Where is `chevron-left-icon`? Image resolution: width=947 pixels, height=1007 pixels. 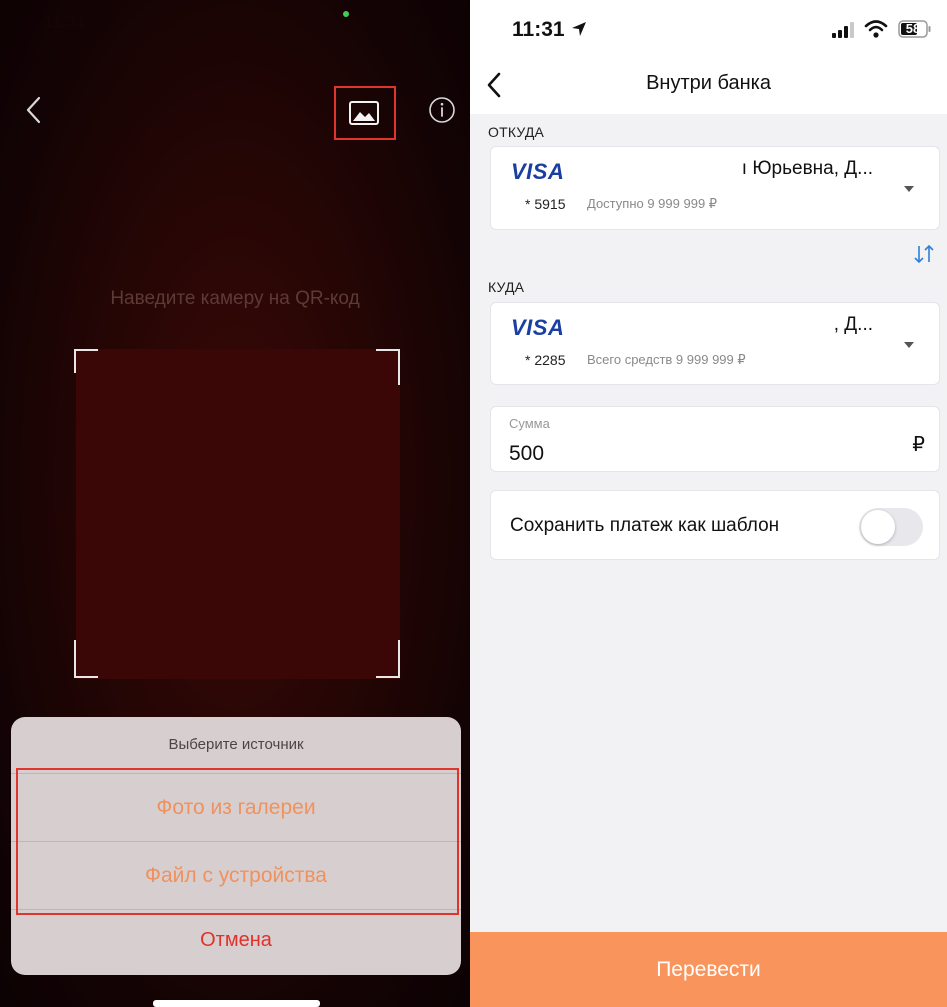
chevron-left-icon is located at coordinates (34, 110).